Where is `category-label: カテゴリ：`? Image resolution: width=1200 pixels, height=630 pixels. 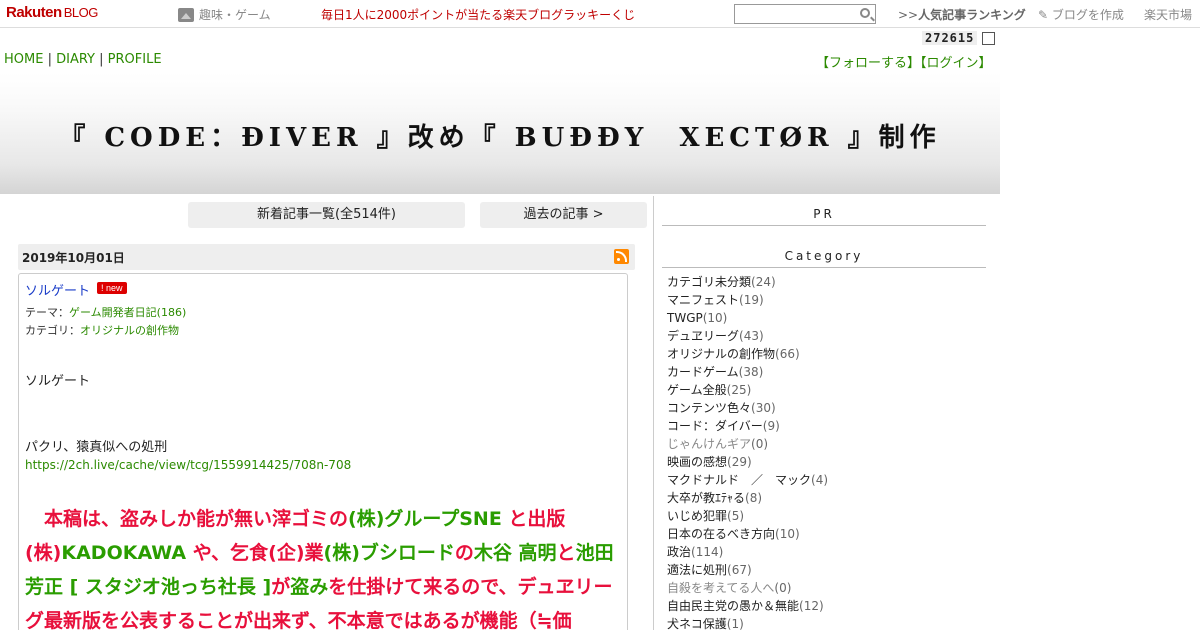
category-label: カテゴリ： is located at coordinates (52, 330).